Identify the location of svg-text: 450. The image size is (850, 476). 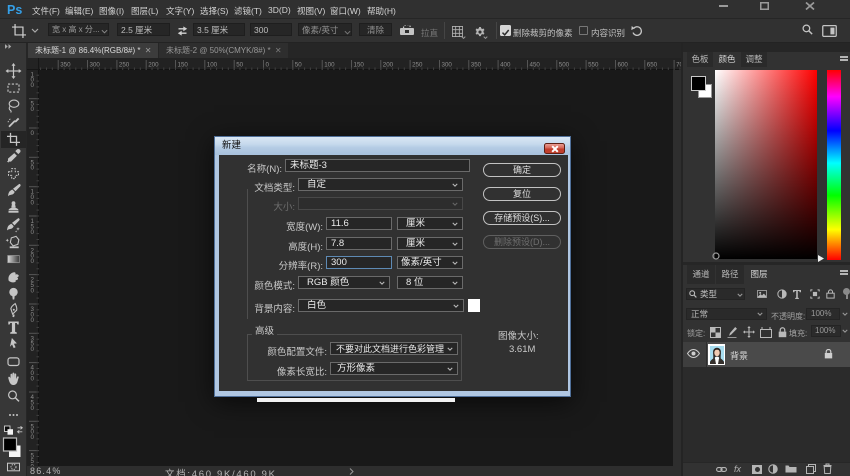
(535, 65).